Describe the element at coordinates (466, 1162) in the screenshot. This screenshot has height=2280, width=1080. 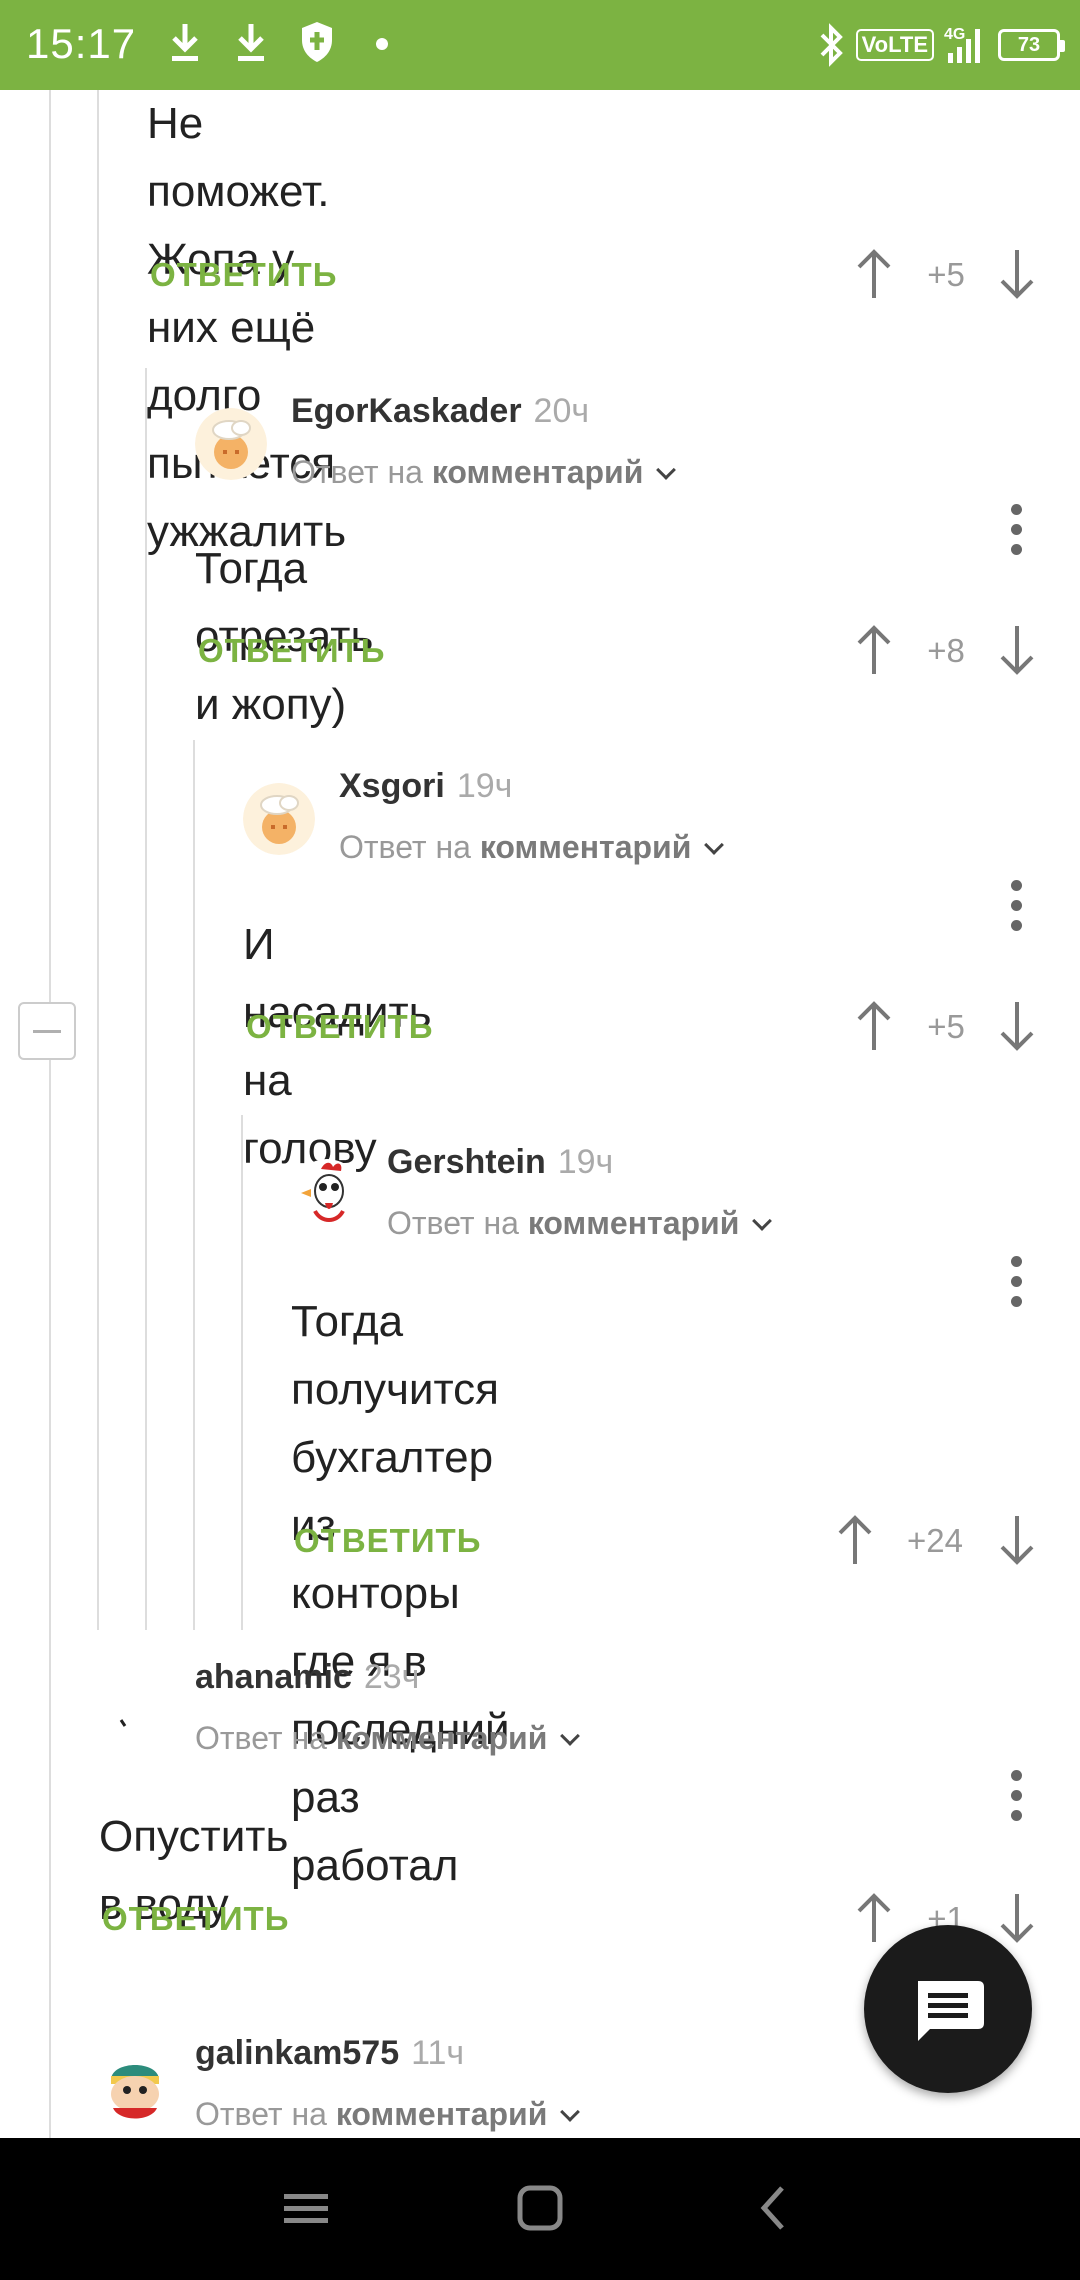
I see `username: Gershtein` at that location.